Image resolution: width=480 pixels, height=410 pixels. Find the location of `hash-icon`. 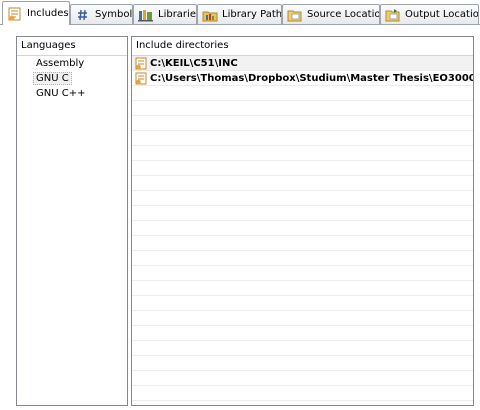

hash-icon is located at coordinates (82, 14).